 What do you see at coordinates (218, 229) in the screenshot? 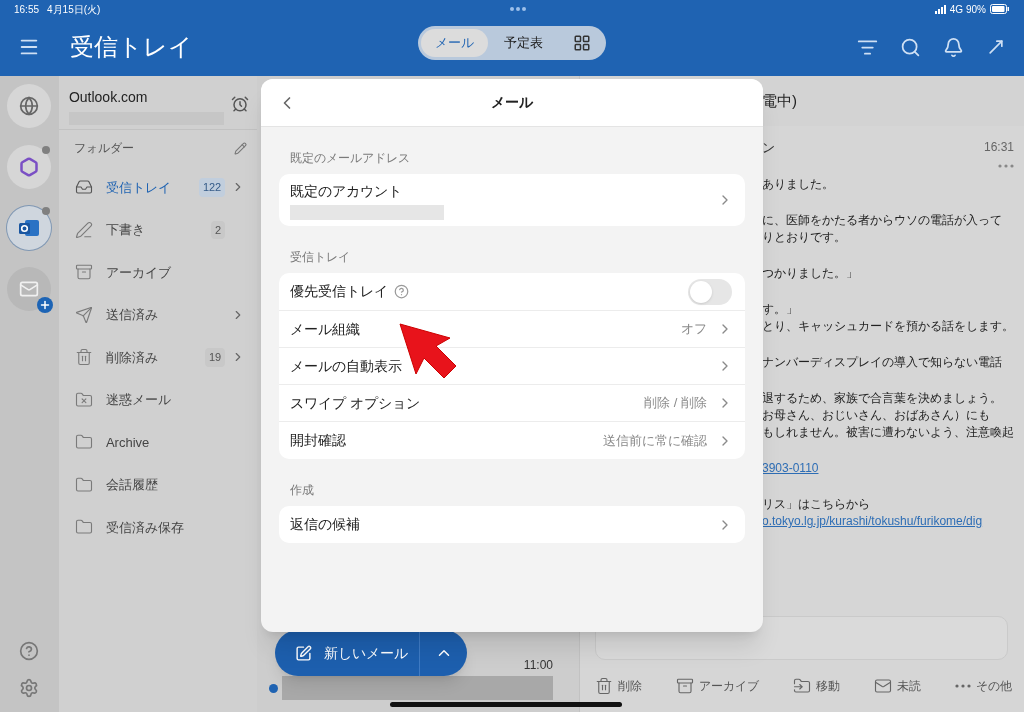
I see `unread-count: 2` at bounding box center [218, 229].